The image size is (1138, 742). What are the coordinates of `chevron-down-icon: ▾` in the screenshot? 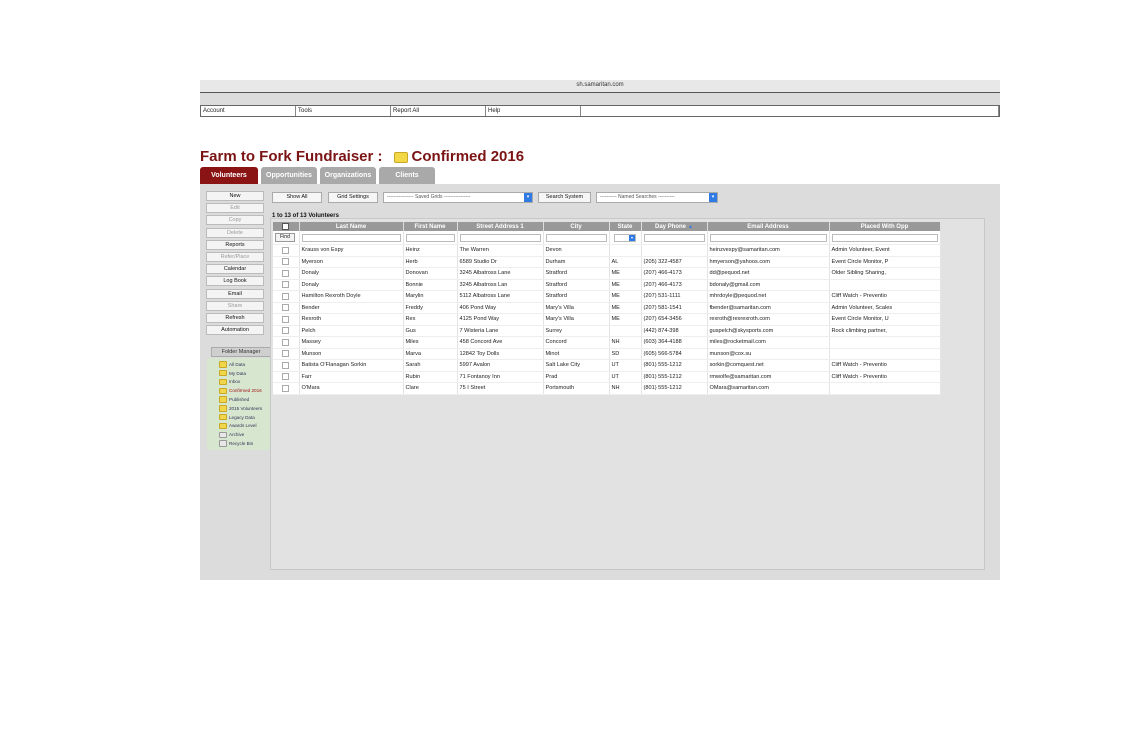 It's located at (528, 197).